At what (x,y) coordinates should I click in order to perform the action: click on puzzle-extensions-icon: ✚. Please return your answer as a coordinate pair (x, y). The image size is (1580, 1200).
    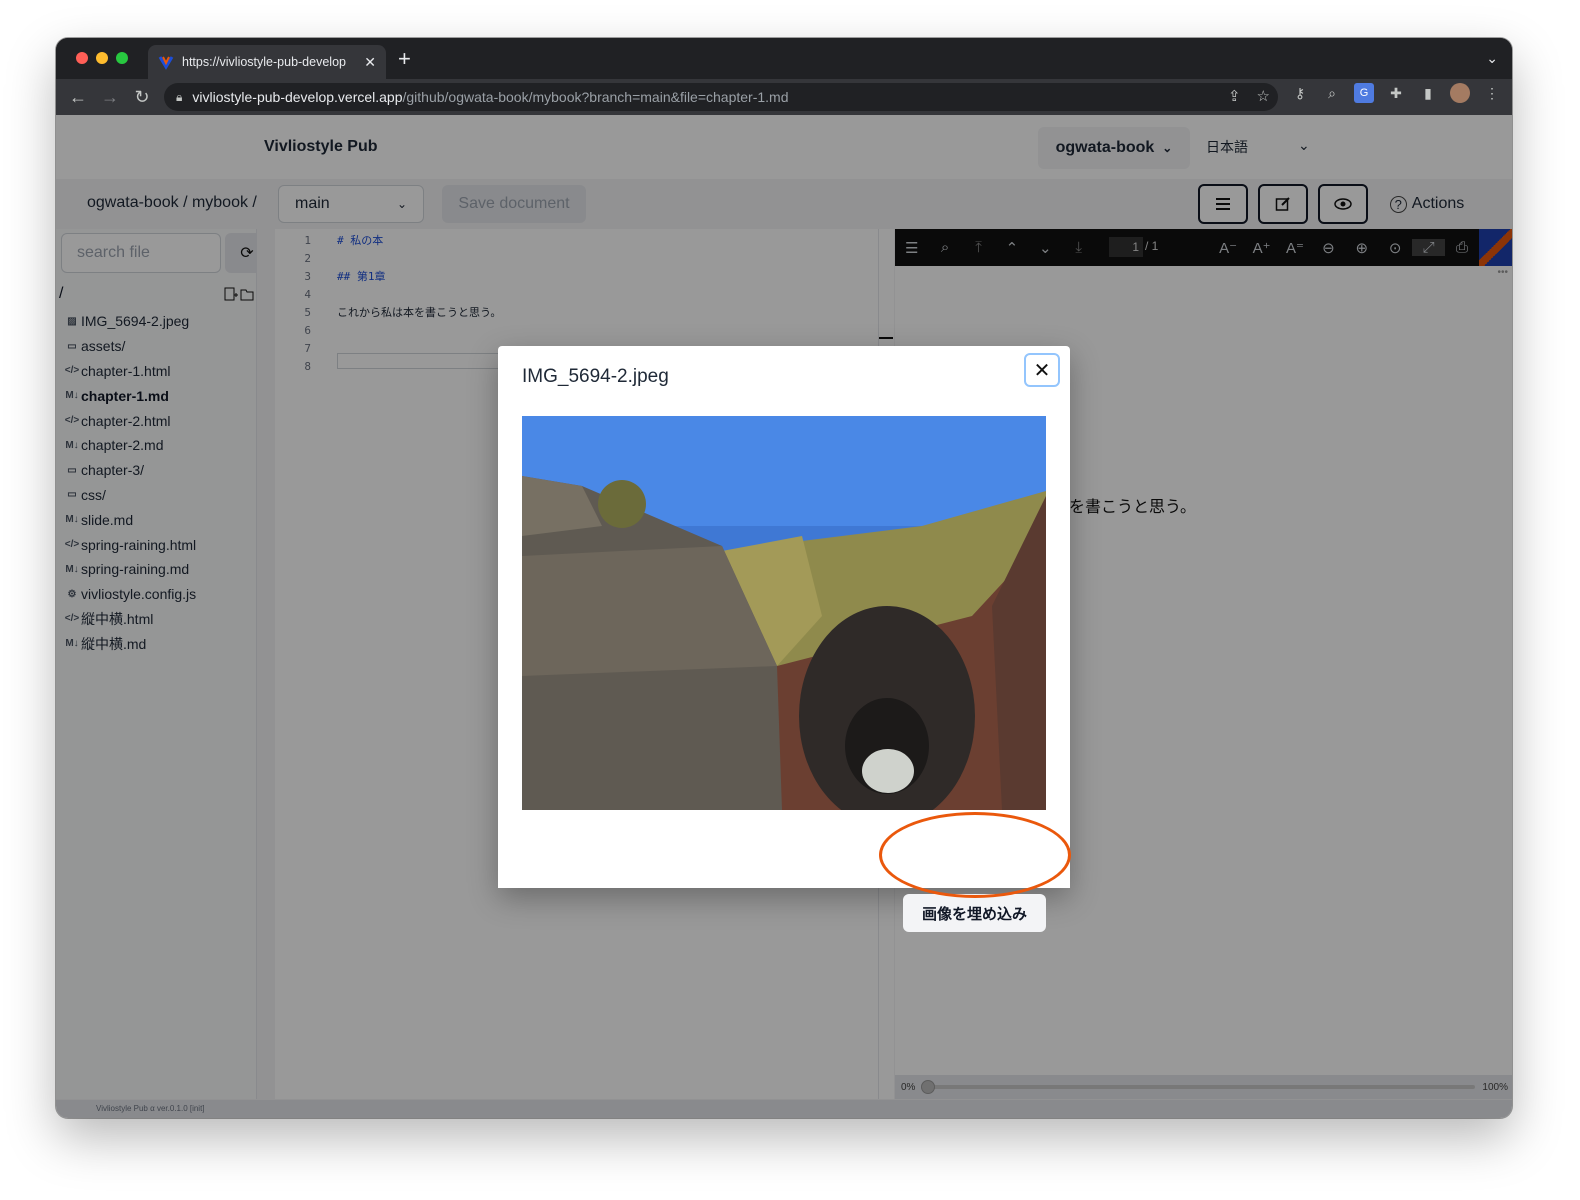
    Looking at the image, I should click on (1396, 93).